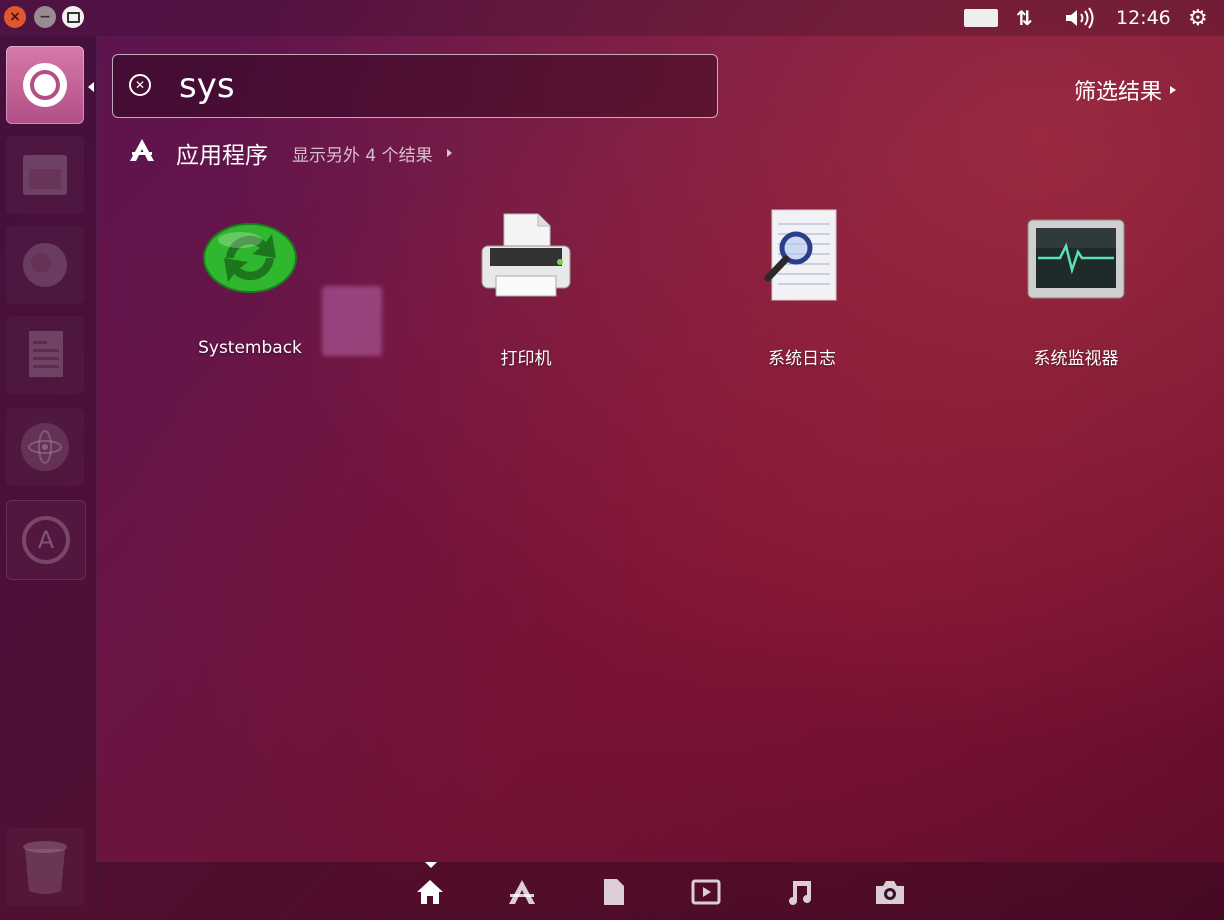 This screenshot has height=920, width=1224. What do you see at coordinates (430, 892) in the screenshot?
I see `home-lens-icon` at bounding box center [430, 892].